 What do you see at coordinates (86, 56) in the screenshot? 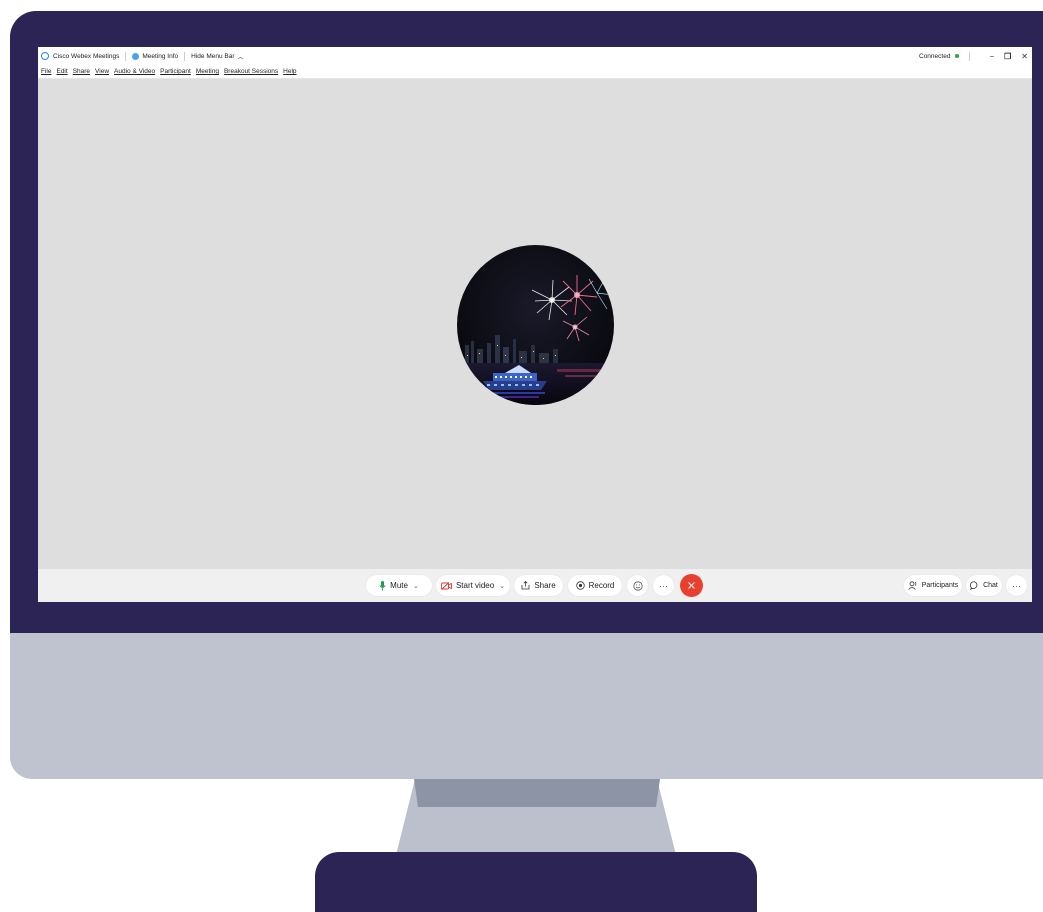
I see `app-title: Cisco Webex Meetings` at bounding box center [86, 56].